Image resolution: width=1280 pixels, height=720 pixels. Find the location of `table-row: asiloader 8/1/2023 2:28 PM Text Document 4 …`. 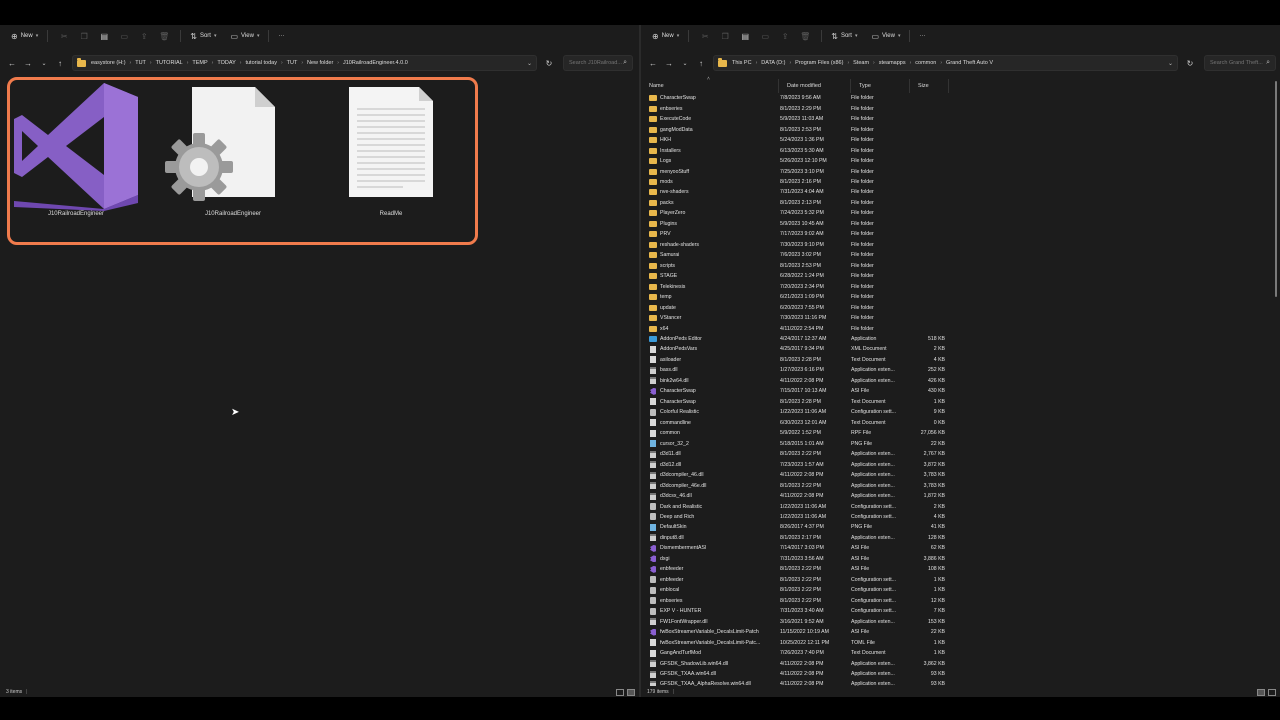

table-row: asiloader 8/1/2023 2:28 PM Text Document 4 … is located at coordinates (956, 360).